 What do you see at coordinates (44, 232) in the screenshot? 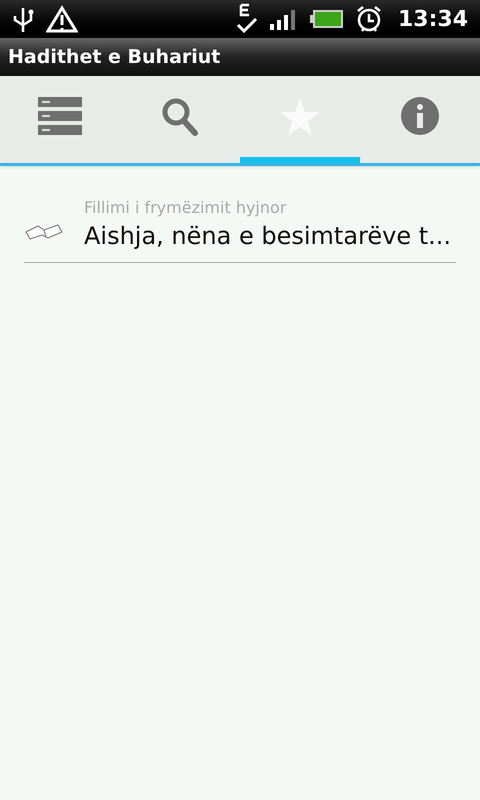
I see `book-icon` at bounding box center [44, 232].